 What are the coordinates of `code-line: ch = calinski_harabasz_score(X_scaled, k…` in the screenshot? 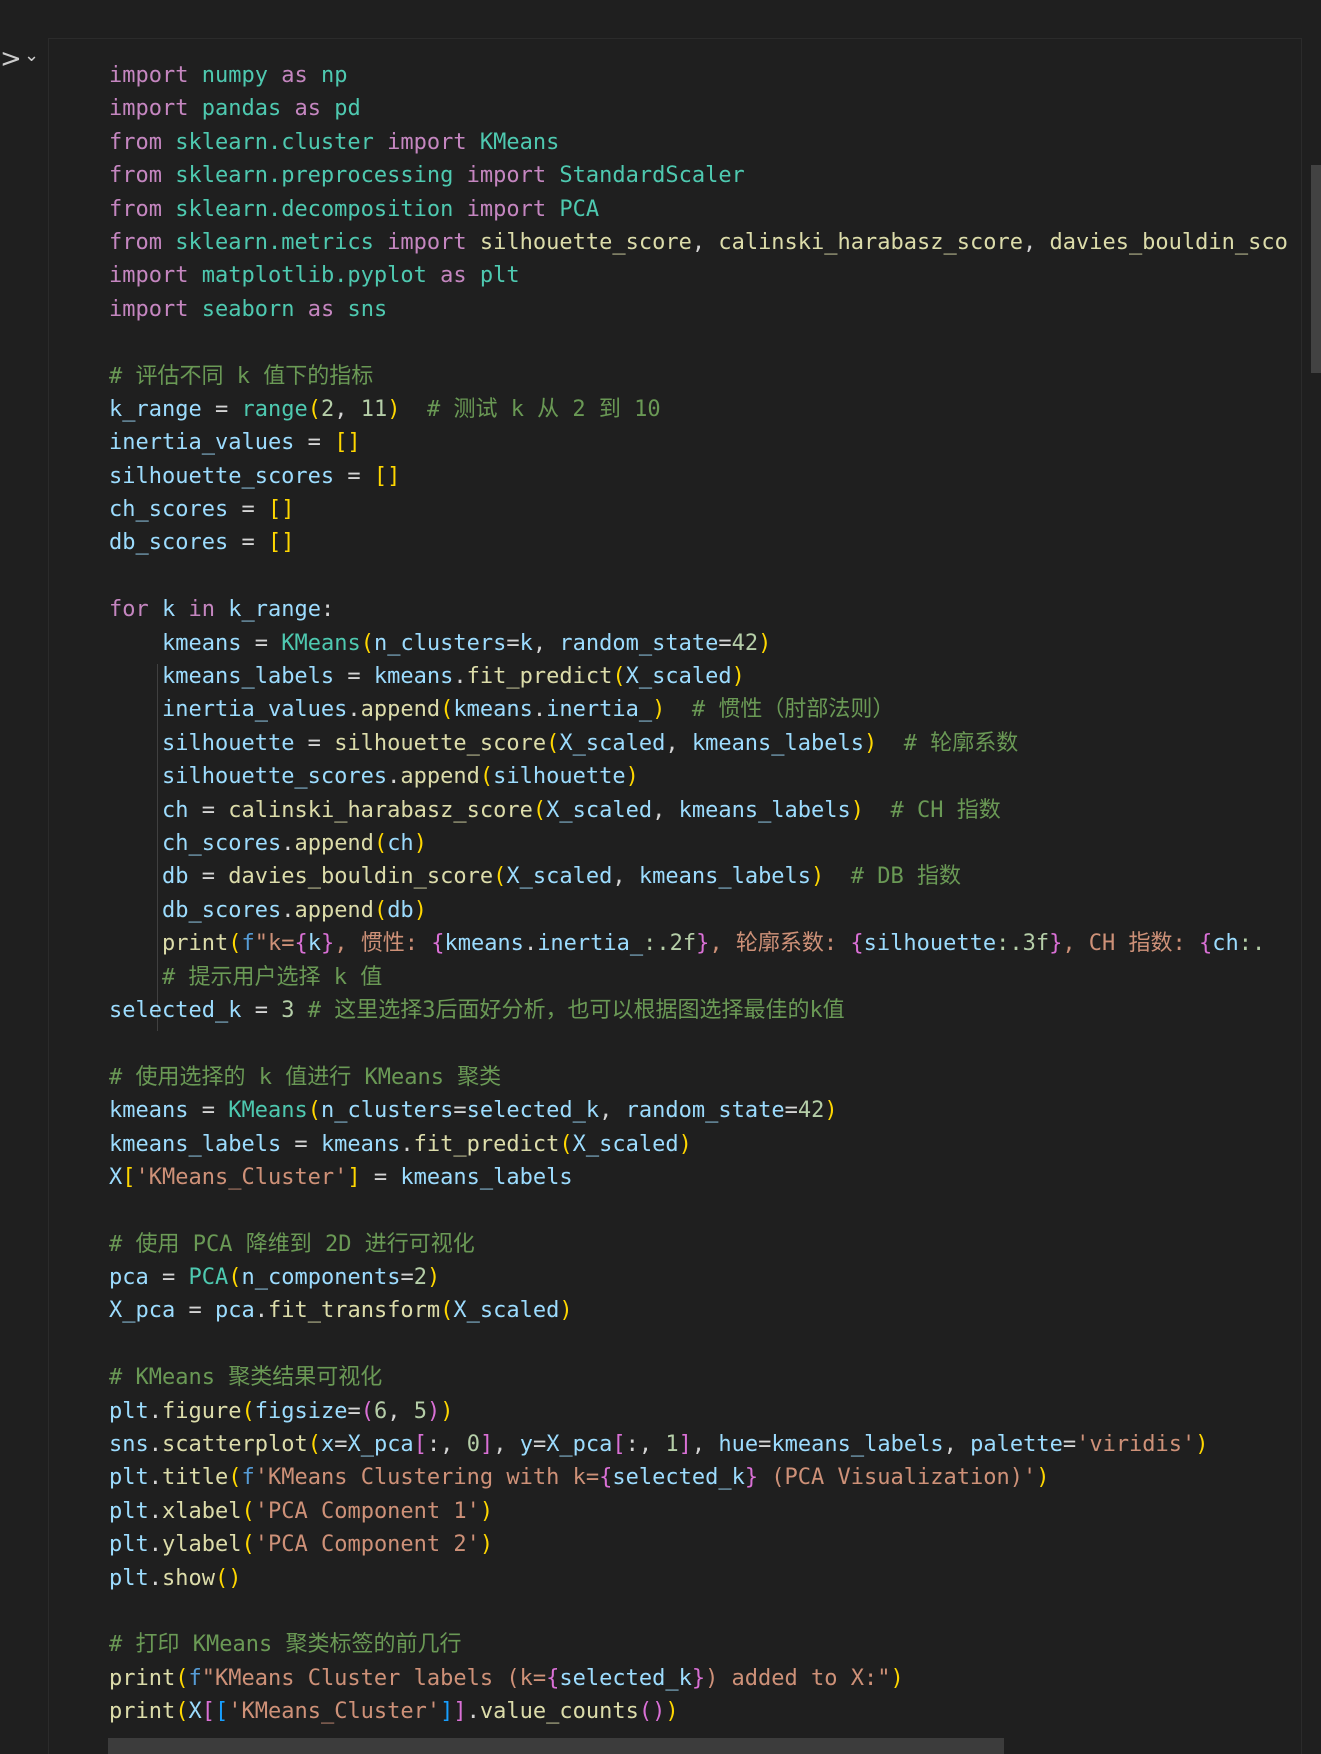 It's located at (705, 810).